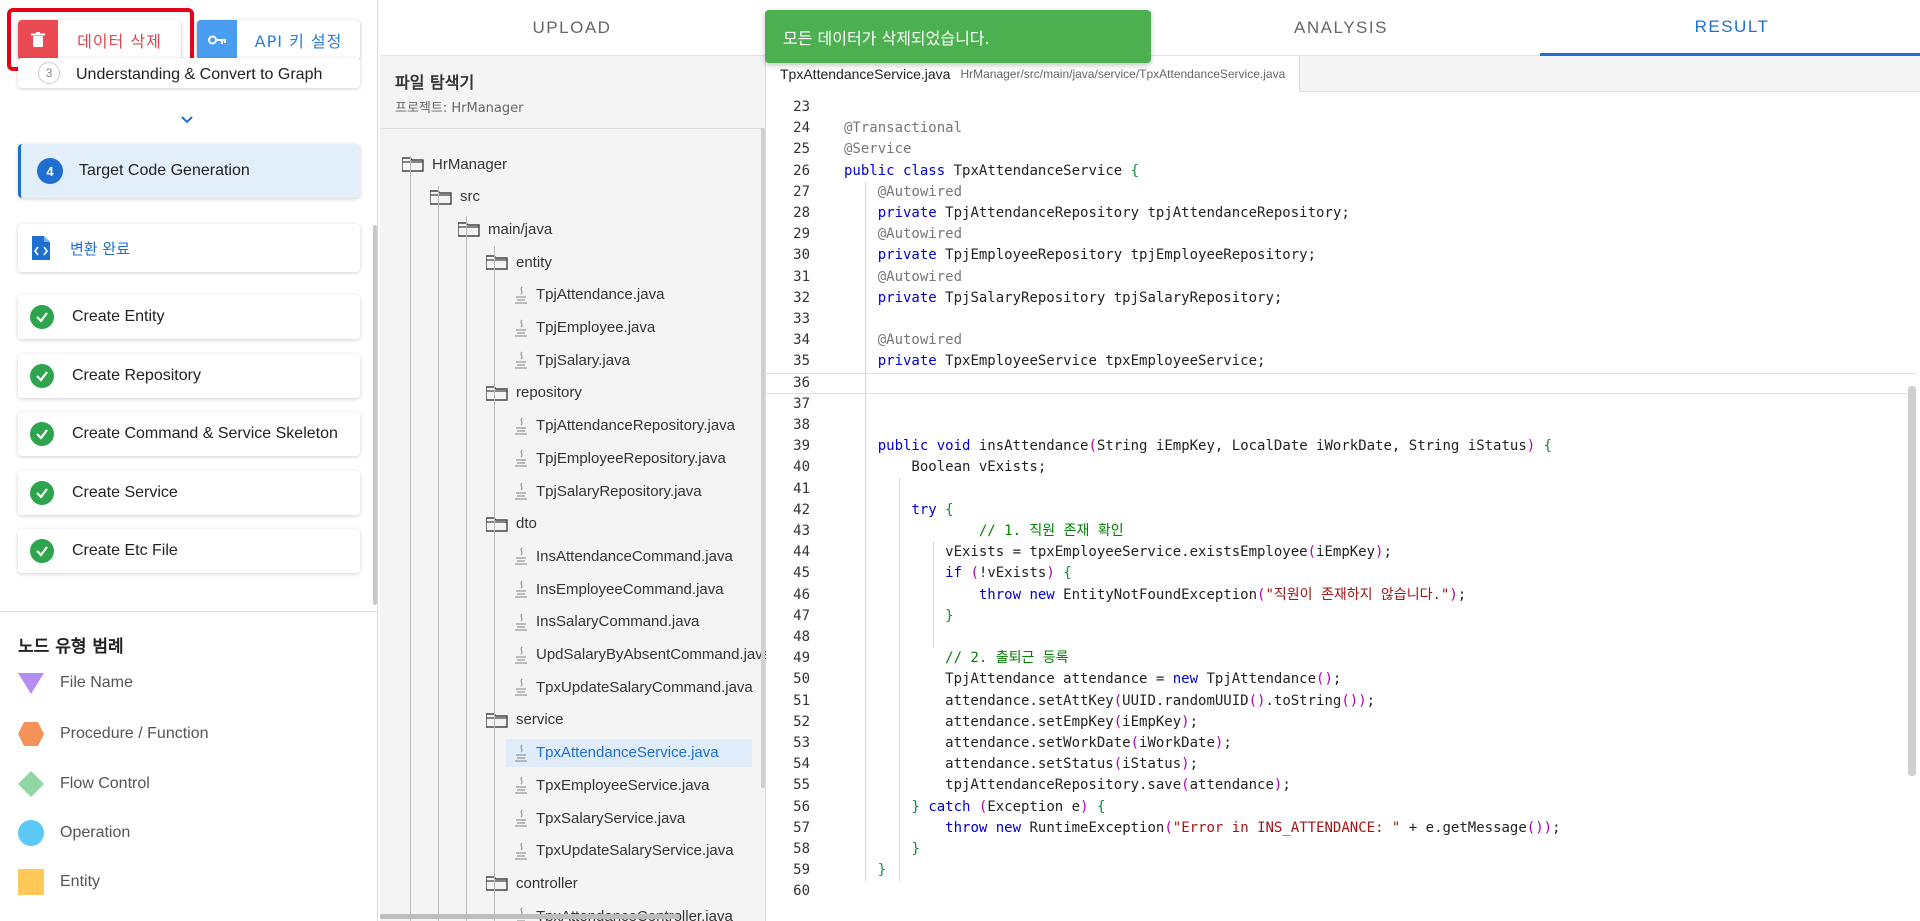  I want to click on conversion-complete-card: 변환 완료, so click(189, 248).